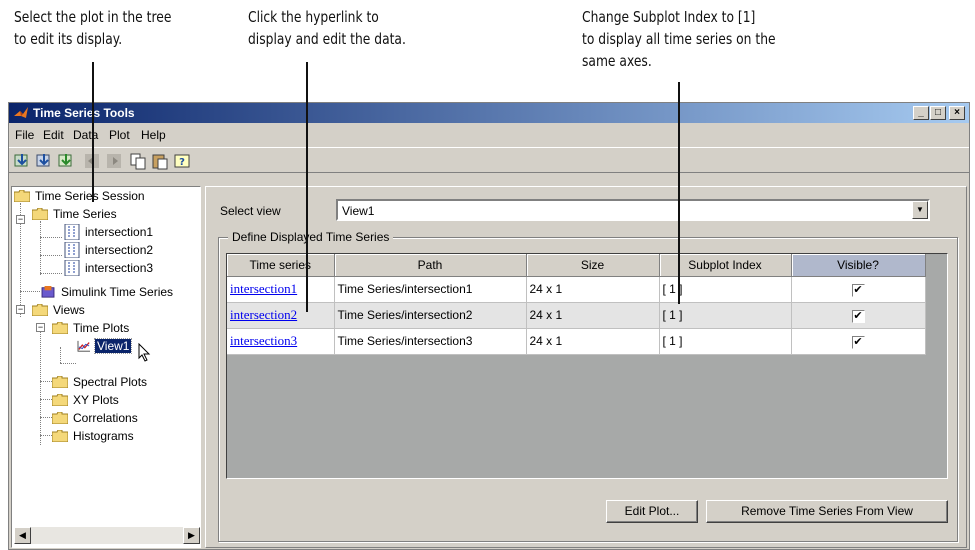  Describe the element at coordinates (957, 113) in the screenshot. I see `close-button: ×` at that location.